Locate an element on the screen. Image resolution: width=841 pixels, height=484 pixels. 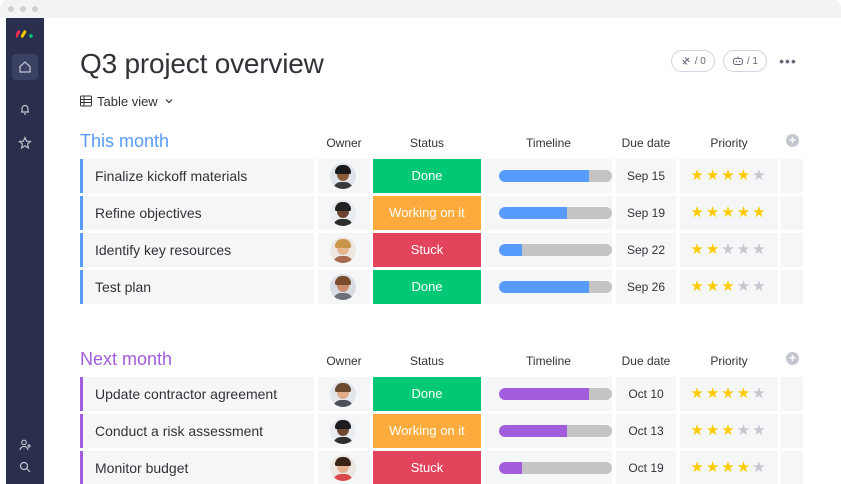
item-name-cell: Refine objectives is located at coordinates (197, 213).